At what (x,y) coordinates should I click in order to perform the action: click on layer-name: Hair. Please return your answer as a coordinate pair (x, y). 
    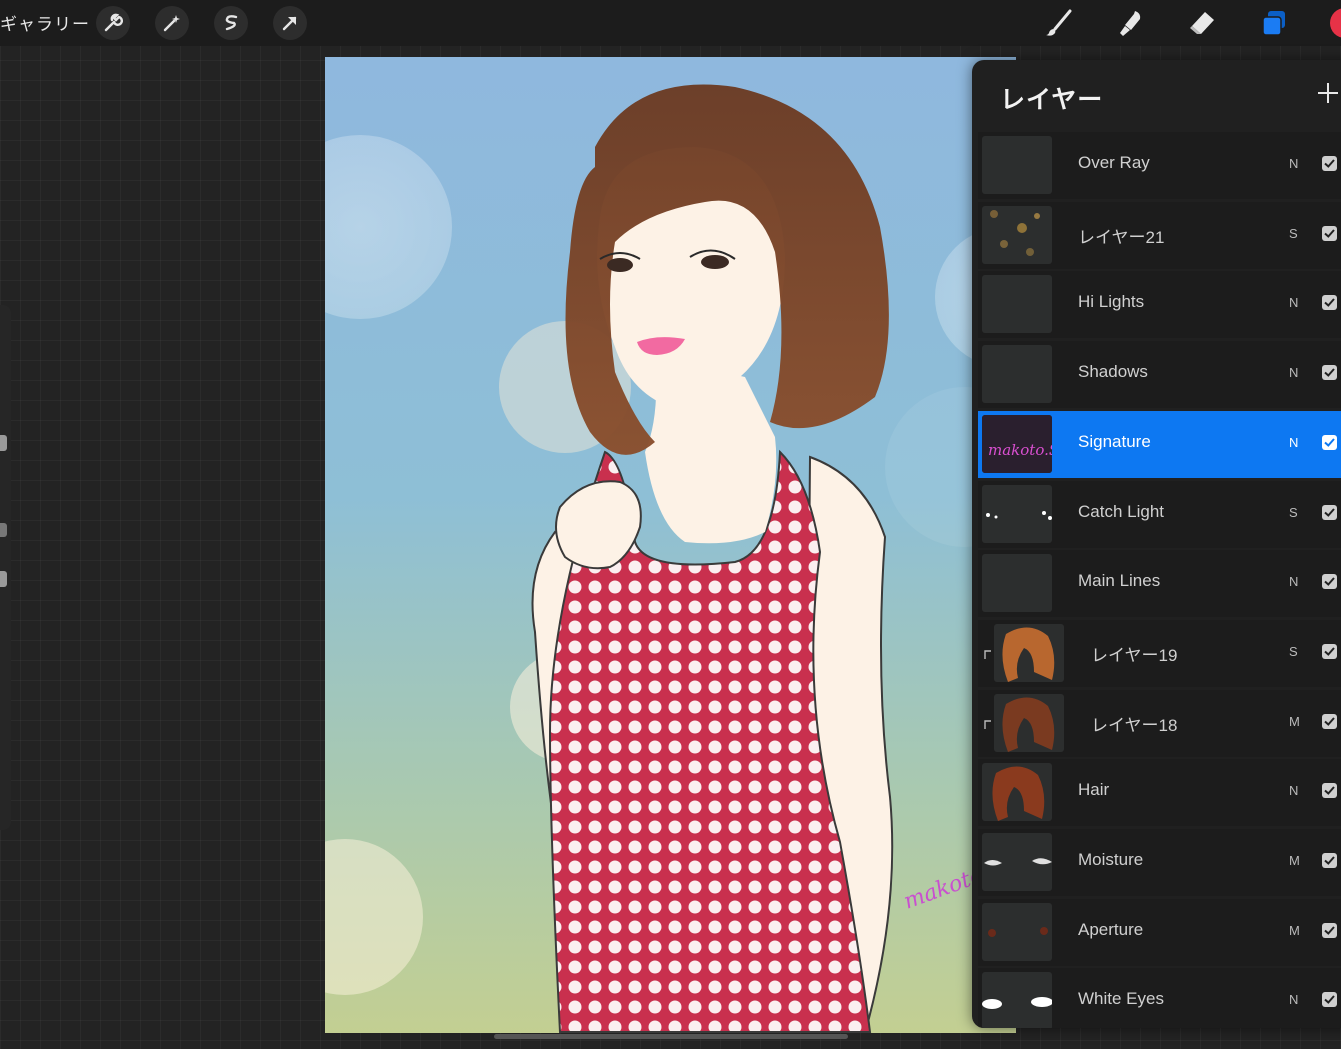
    Looking at the image, I should click on (1094, 790).